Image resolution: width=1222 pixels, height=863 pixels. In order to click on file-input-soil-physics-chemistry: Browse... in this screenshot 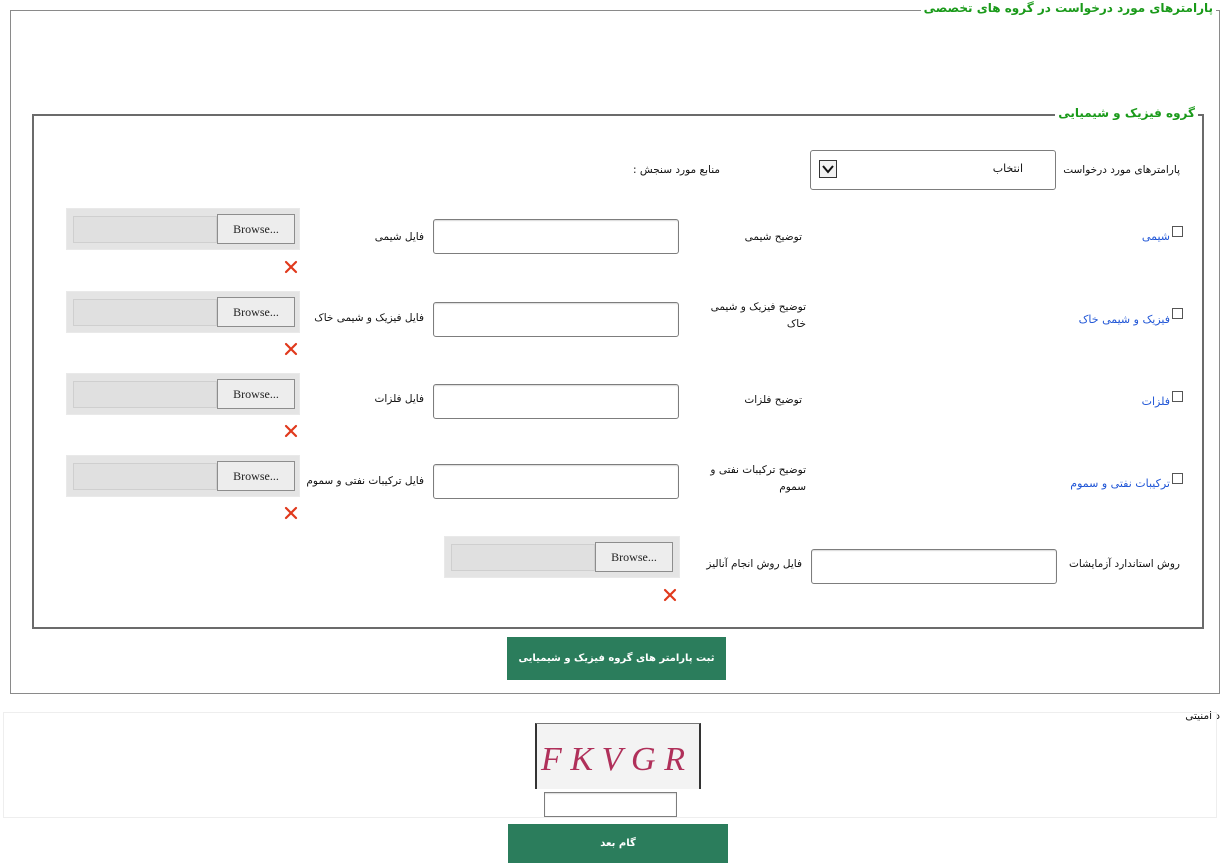, I will do `click(183, 312)`.